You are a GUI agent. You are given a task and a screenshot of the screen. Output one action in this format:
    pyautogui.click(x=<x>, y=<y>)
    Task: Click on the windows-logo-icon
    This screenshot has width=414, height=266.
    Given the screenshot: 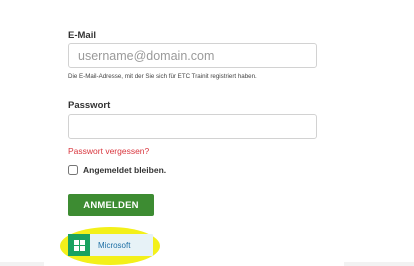 What is the action you would take?
    pyautogui.click(x=79, y=245)
    